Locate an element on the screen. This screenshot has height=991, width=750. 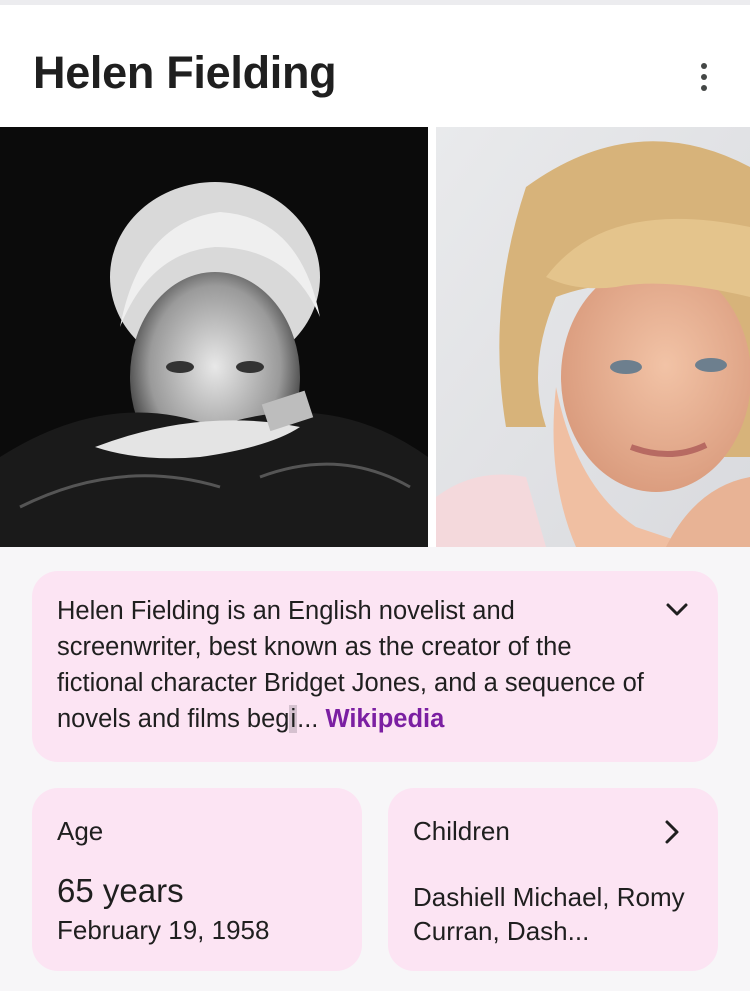
children-label: Children is located at coordinates (461, 831).